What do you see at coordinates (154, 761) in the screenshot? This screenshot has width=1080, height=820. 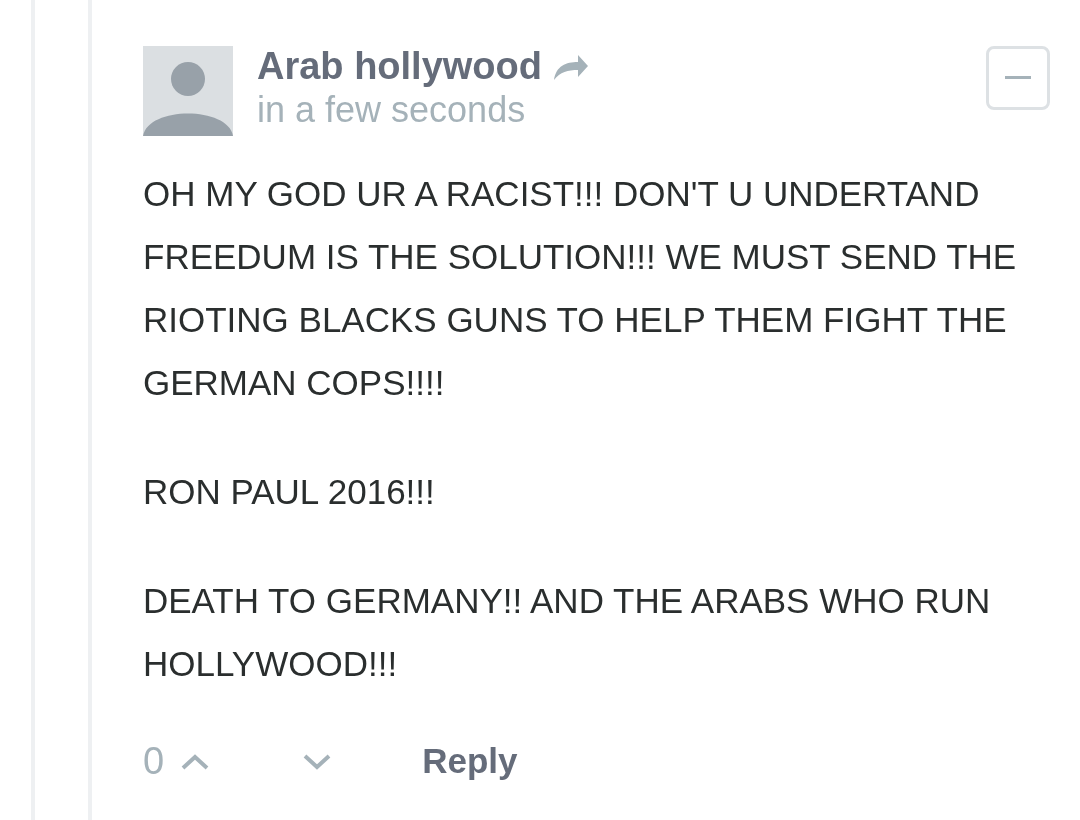 I see `vote-count: 0` at bounding box center [154, 761].